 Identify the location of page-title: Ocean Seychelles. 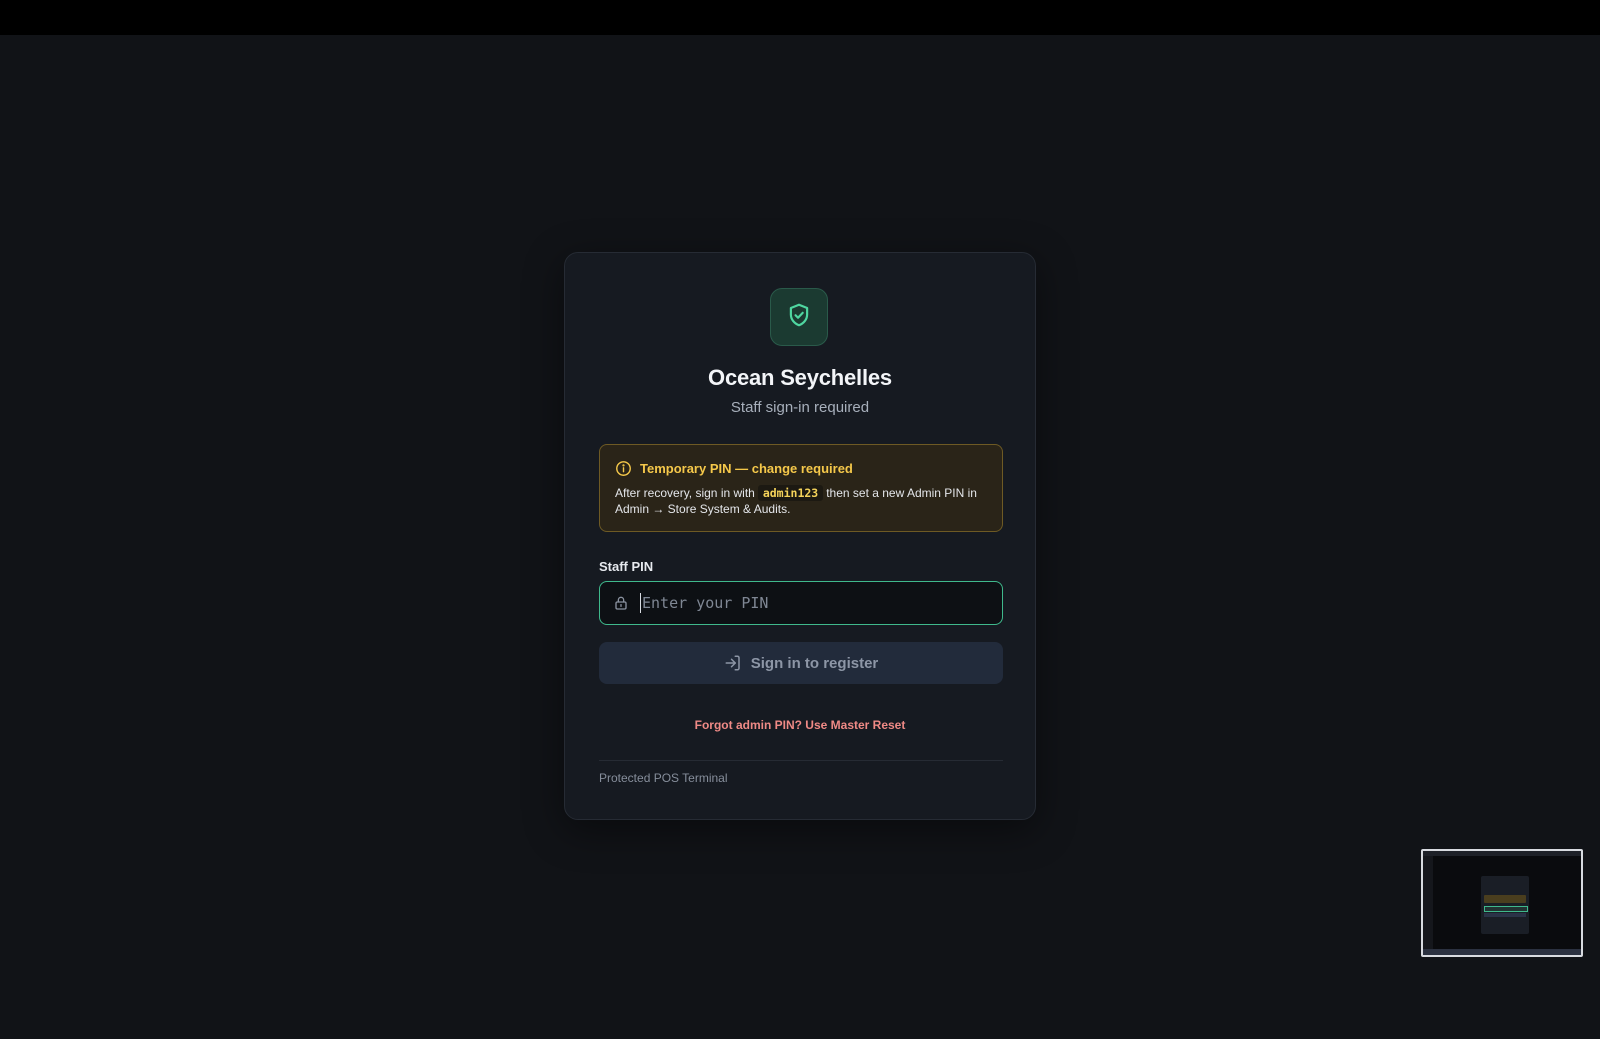
(800, 377).